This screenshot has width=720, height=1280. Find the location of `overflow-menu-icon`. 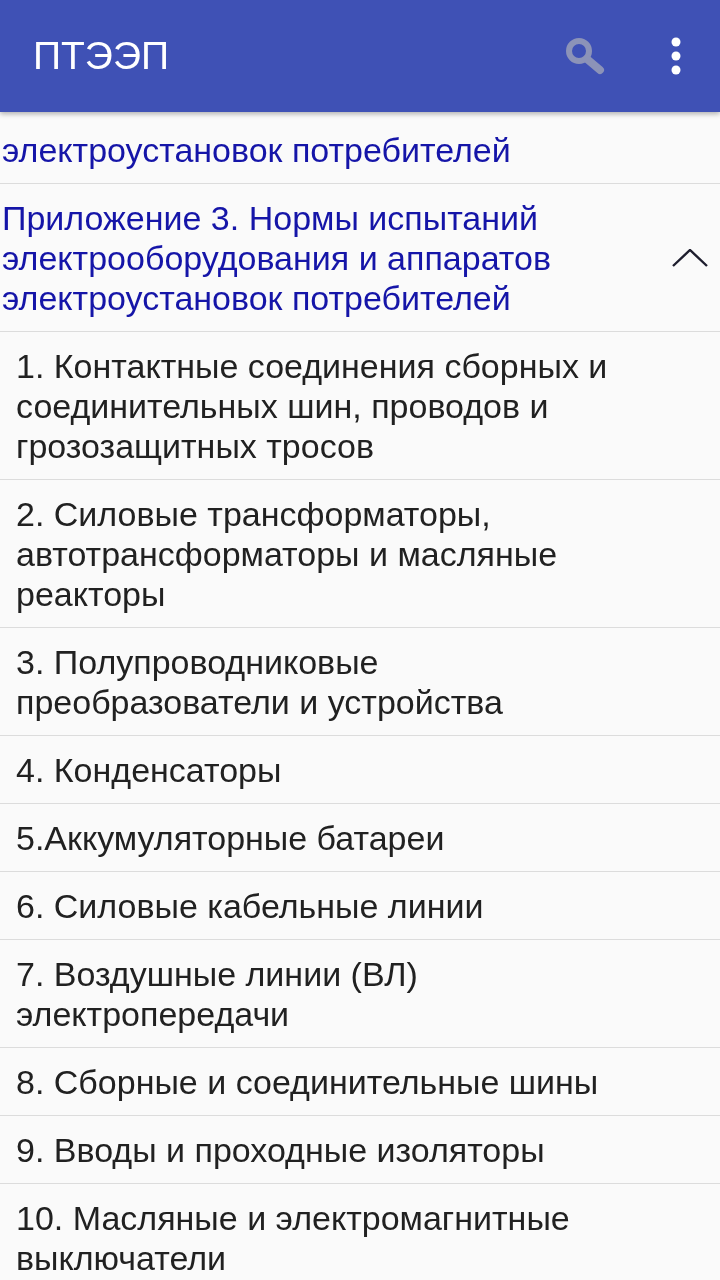

overflow-menu-icon is located at coordinates (676, 56).